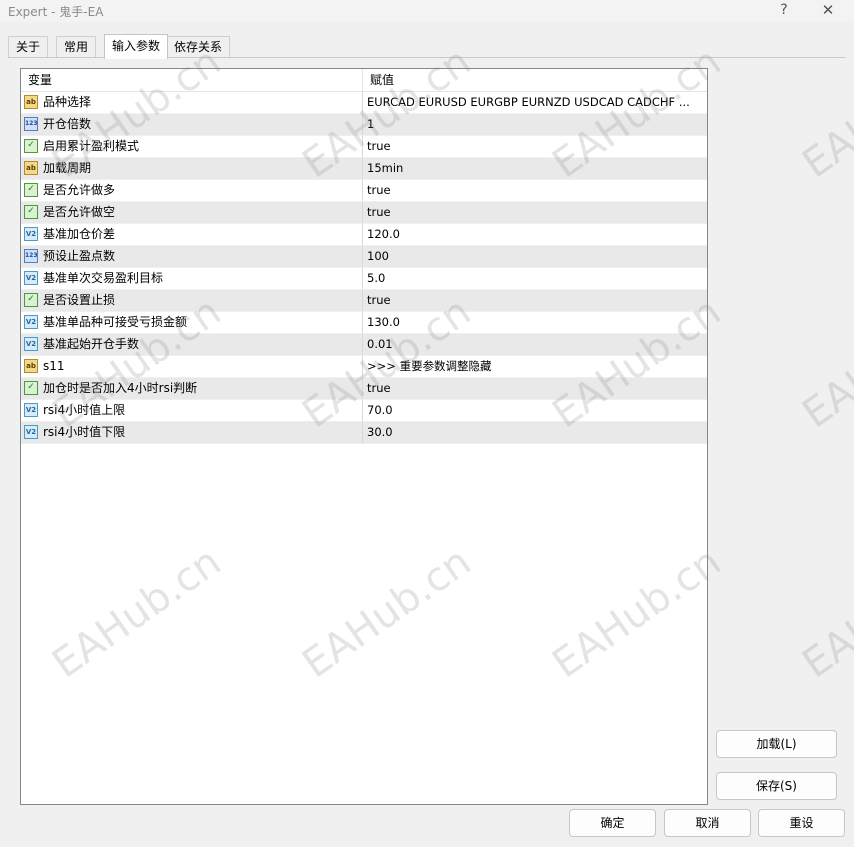  Describe the element at coordinates (612, 823) in the screenshot. I see `ok-button: 确定` at that location.